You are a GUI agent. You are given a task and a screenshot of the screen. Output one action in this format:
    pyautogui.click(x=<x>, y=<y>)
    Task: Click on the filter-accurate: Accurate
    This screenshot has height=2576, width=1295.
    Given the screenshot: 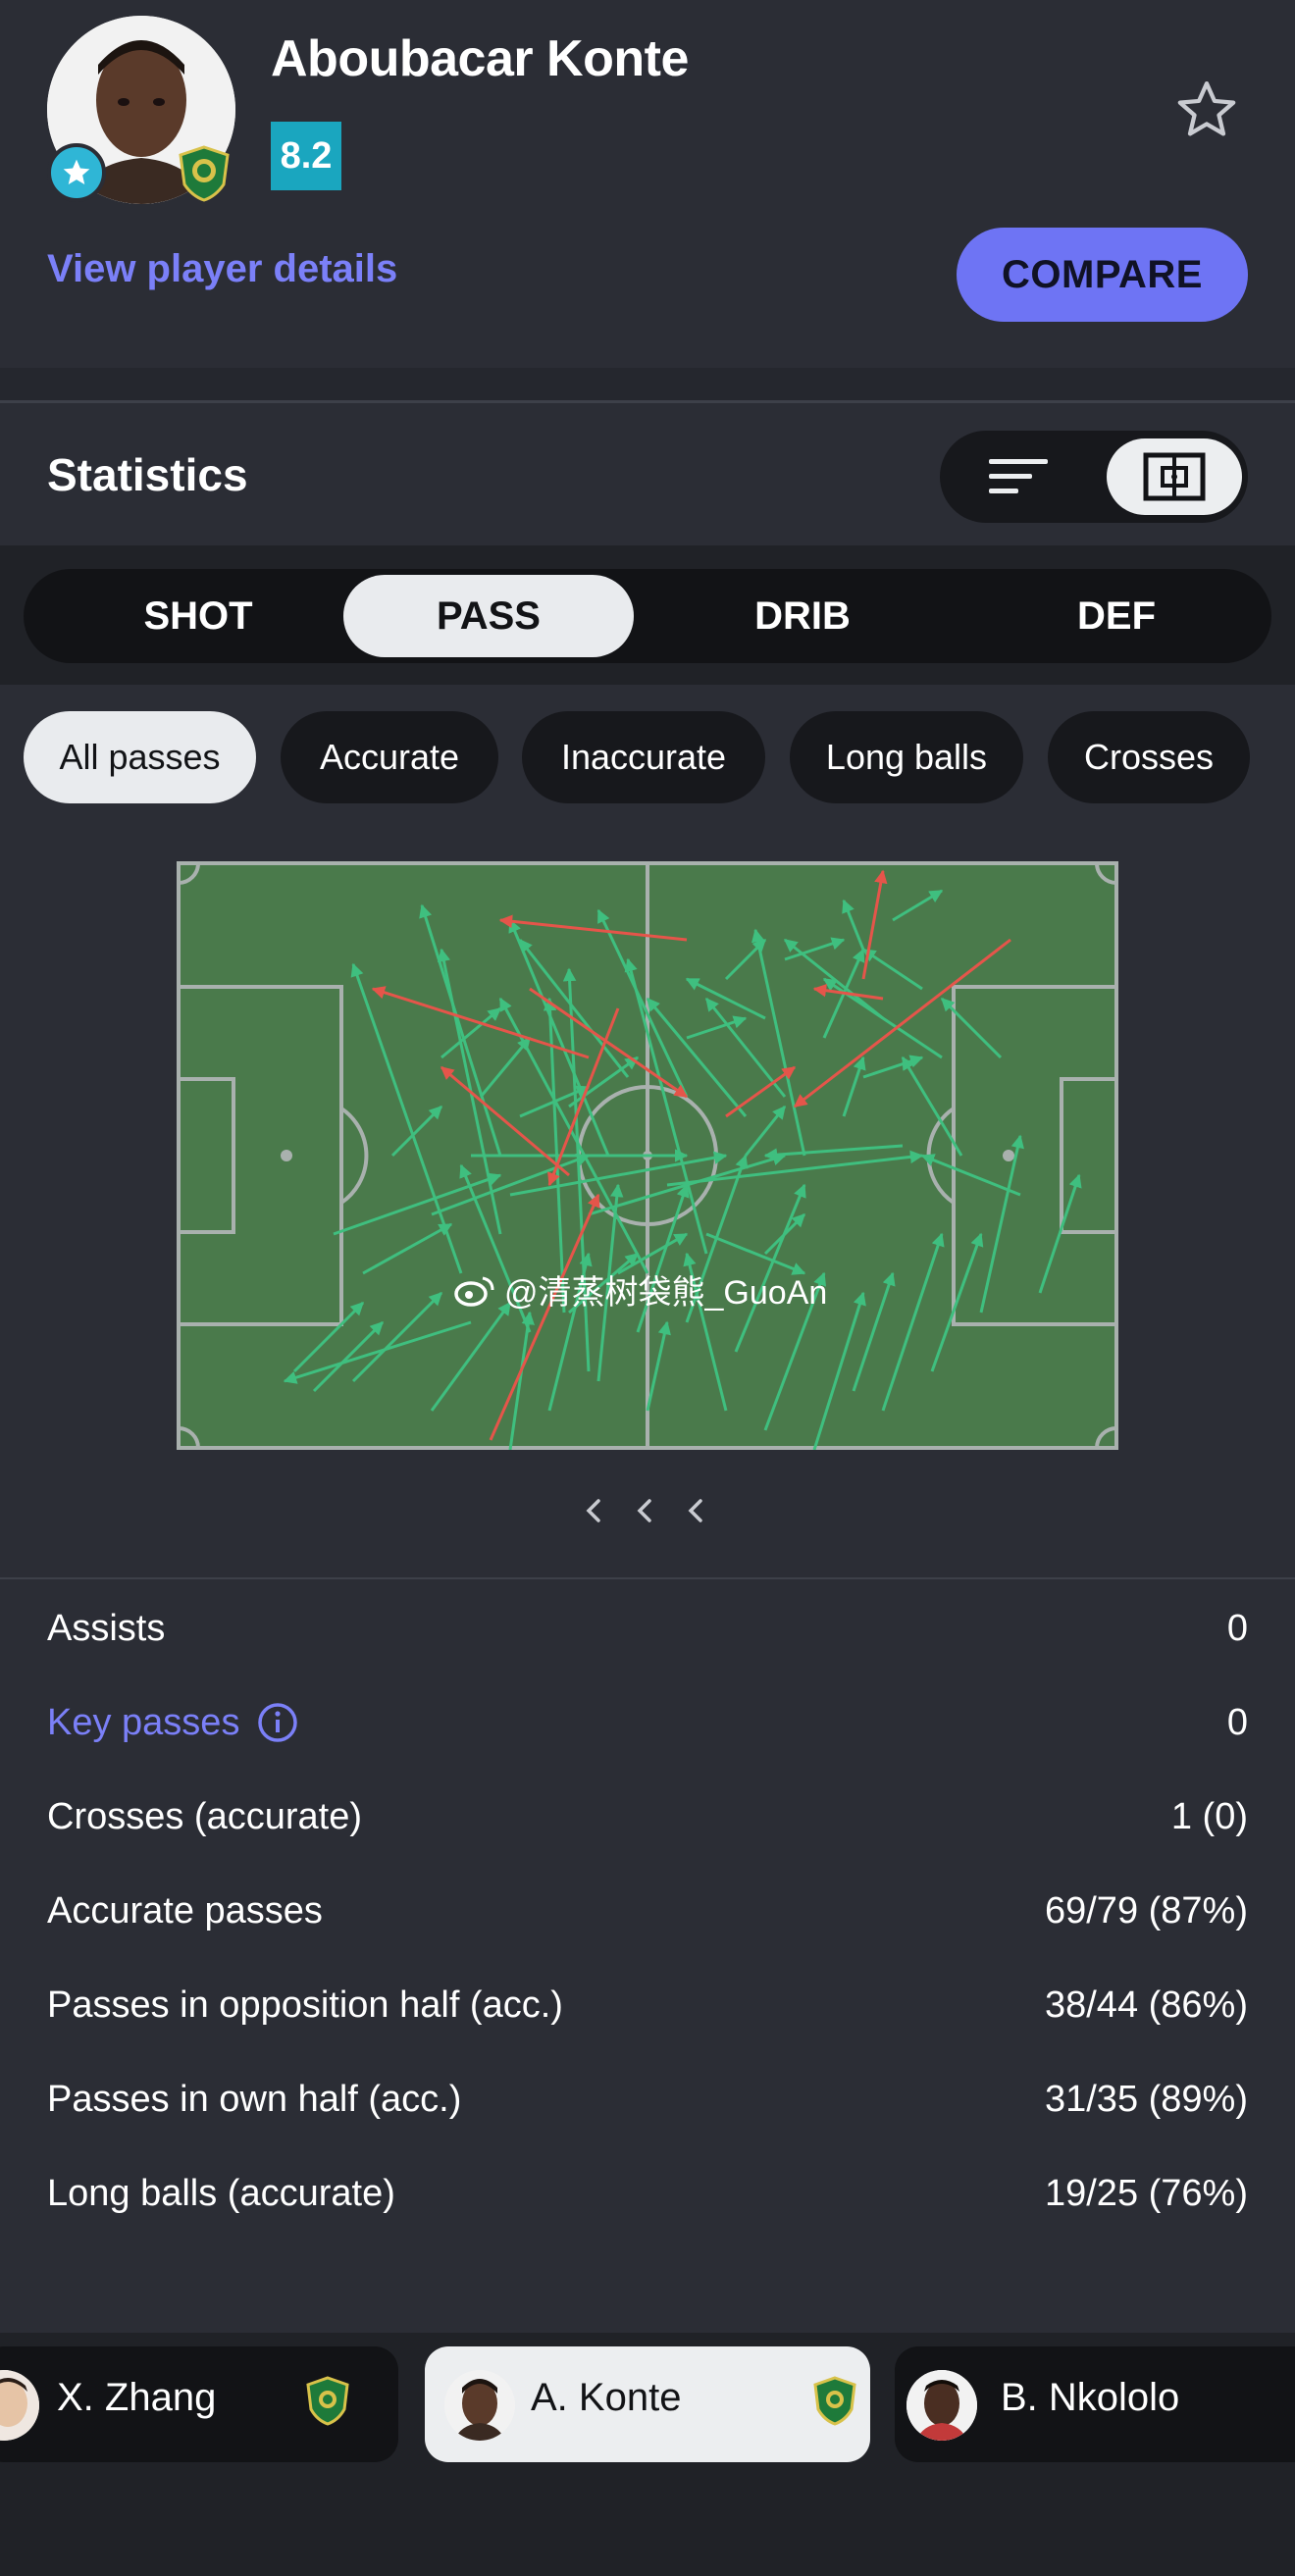 What is the action you would take?
    pyautogui.click(x=389, y=757)
    